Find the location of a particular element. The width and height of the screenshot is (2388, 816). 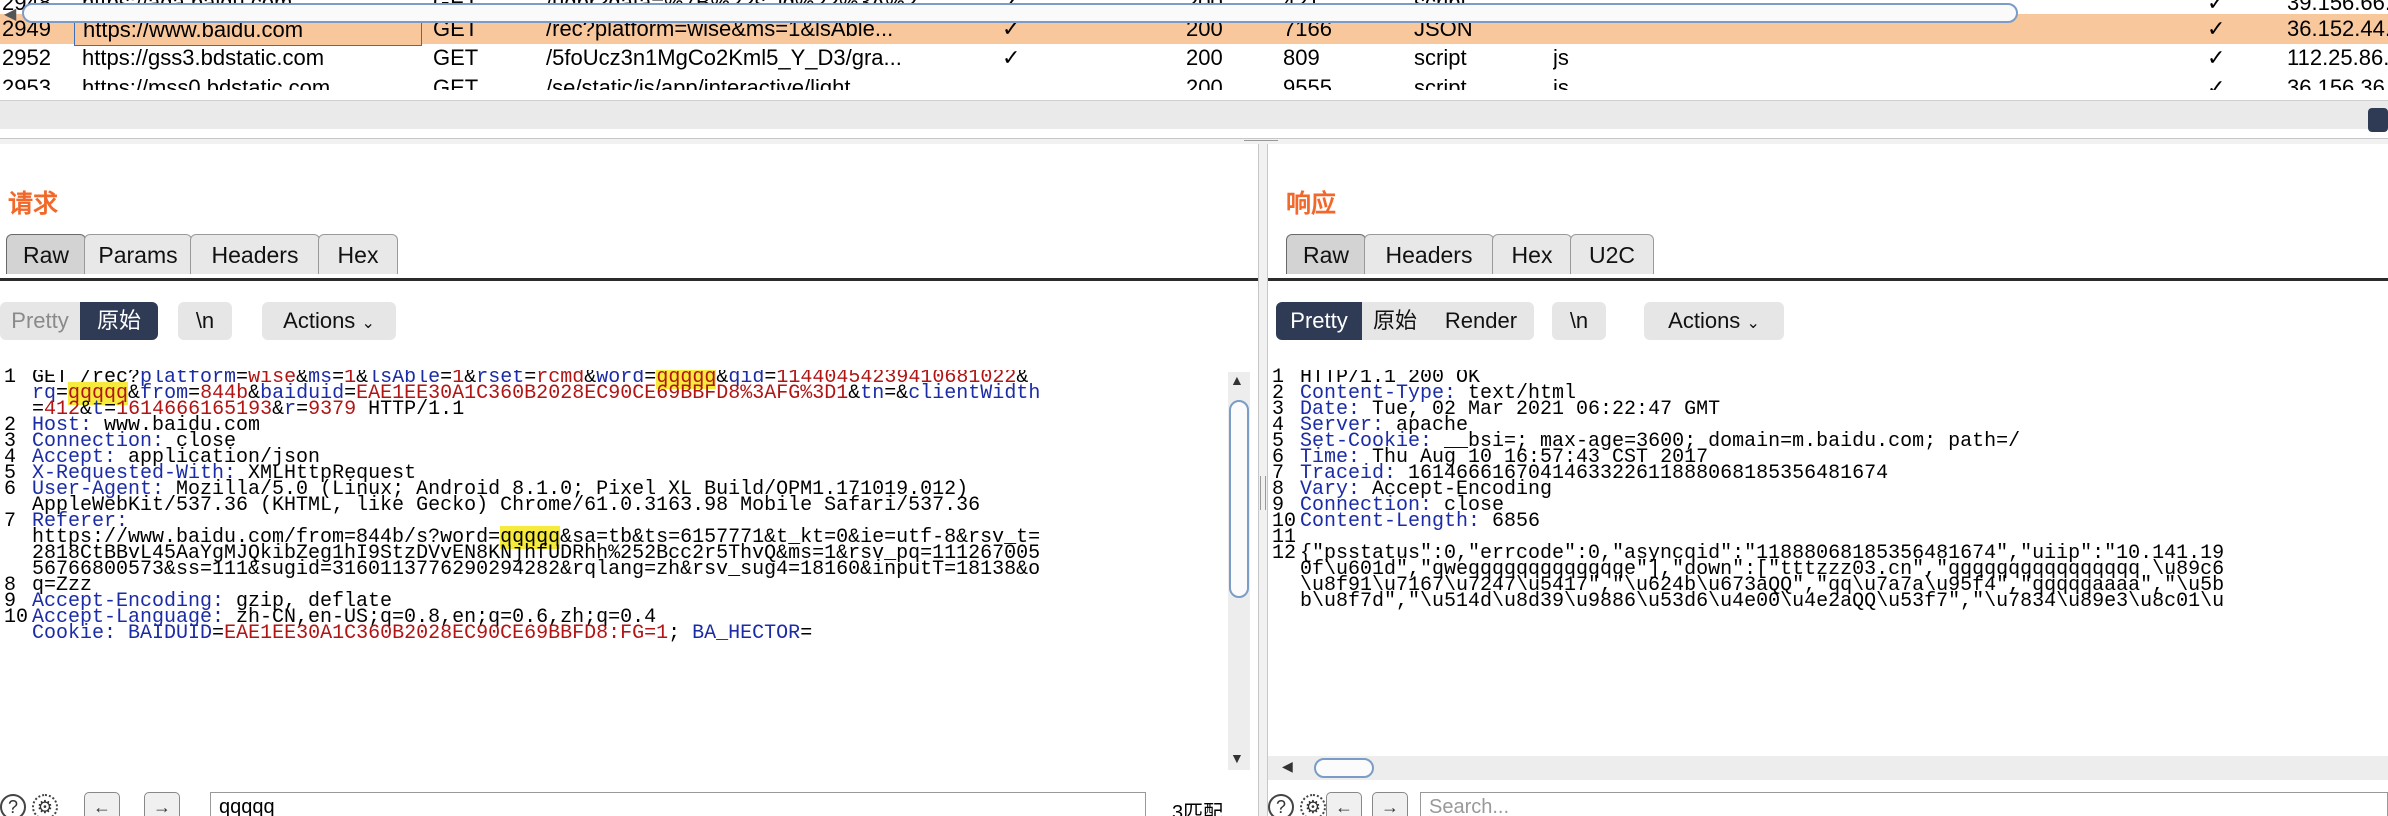

request-search-bar: ? ⚙ ← → 3匹配 is located at coordinates (629, 804).